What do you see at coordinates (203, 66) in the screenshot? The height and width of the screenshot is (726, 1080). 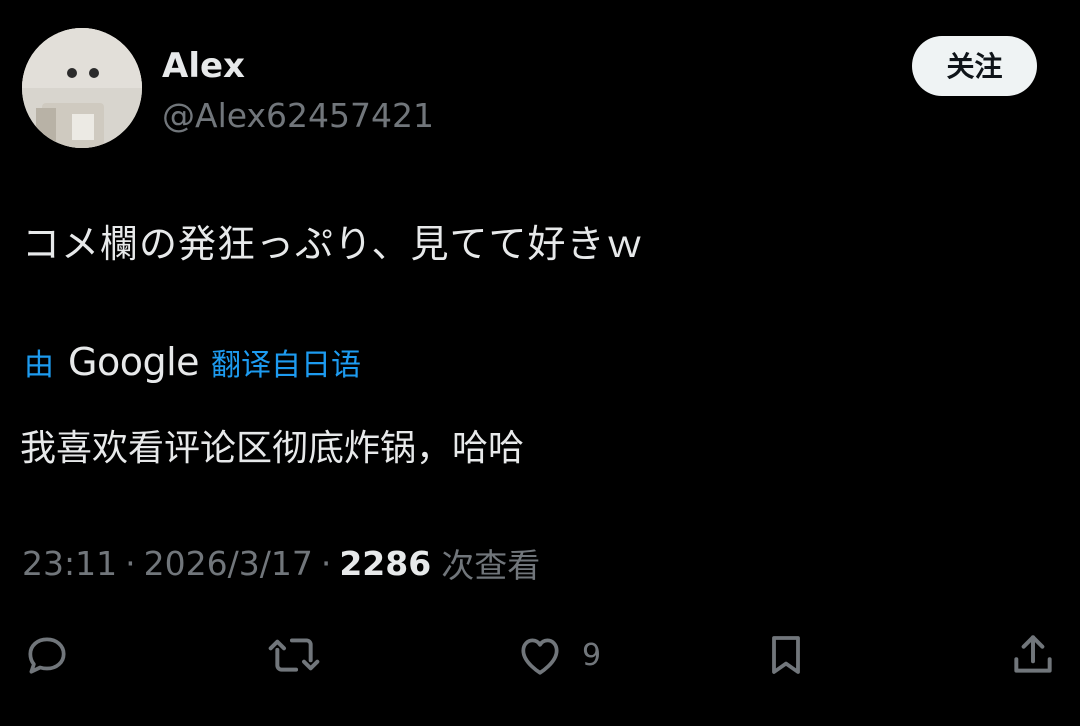 I see `display-name: Alex` at bounding box center [203, 66].